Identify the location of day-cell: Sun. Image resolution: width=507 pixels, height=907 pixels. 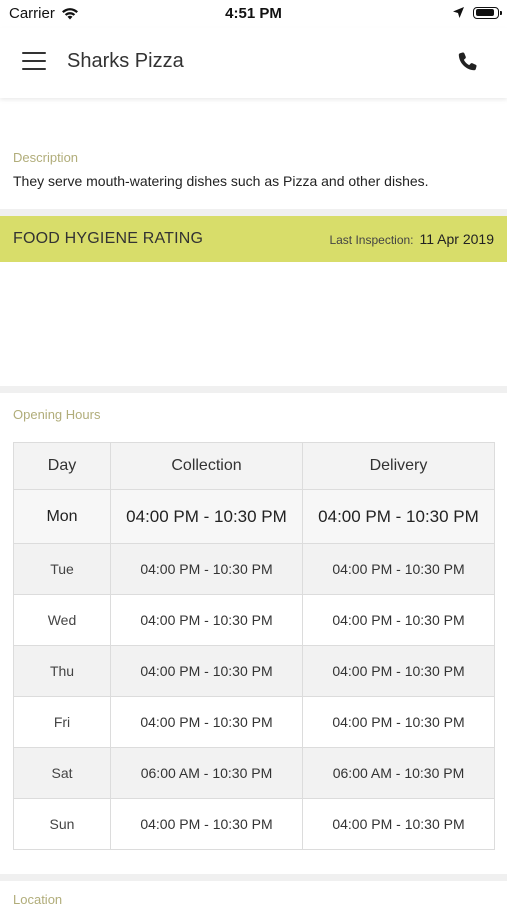
(62, 824).